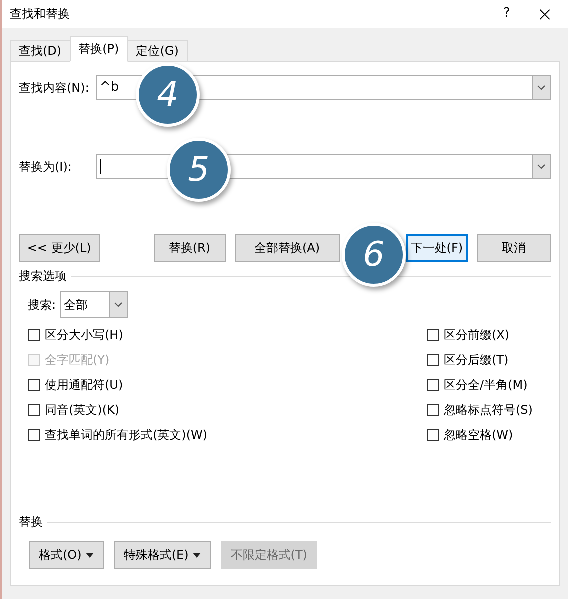 The image size is (568, 599). I want to click on field-label: 查找内容(N):, so click(54, 88).